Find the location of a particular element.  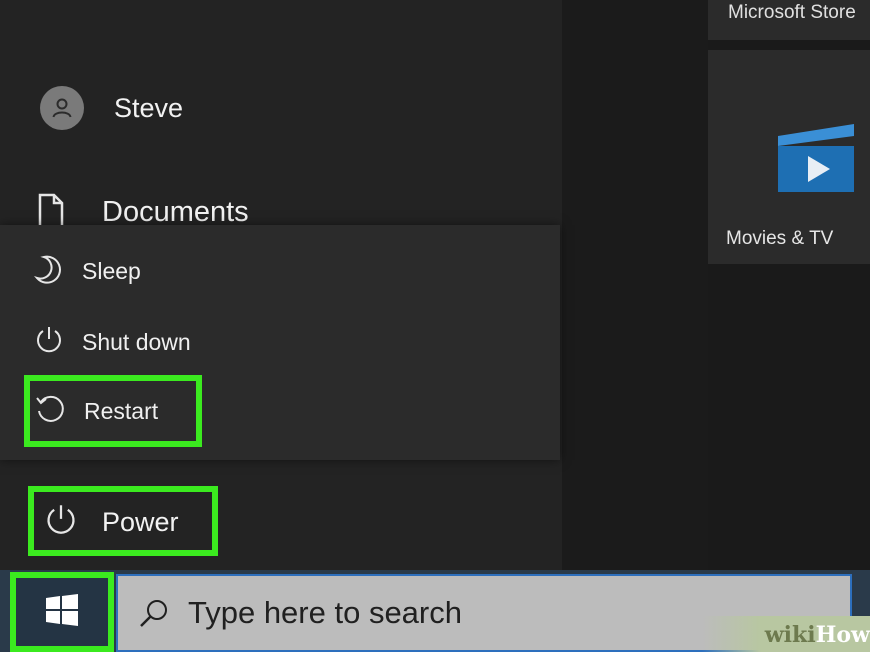

watermark-wiki: wiki is located at coordinates (790, 635).